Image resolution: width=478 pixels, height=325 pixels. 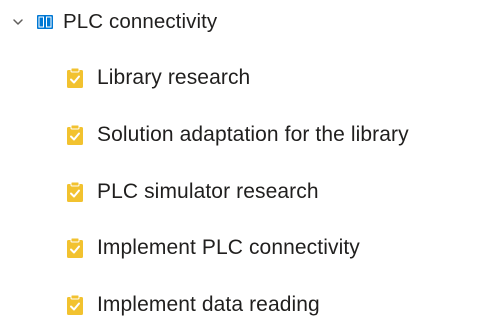 What do you see at coordinates (208, 305) in the screenshot?
I see `tree-item-label: Implement data reading` at bounding box center [208, 305].